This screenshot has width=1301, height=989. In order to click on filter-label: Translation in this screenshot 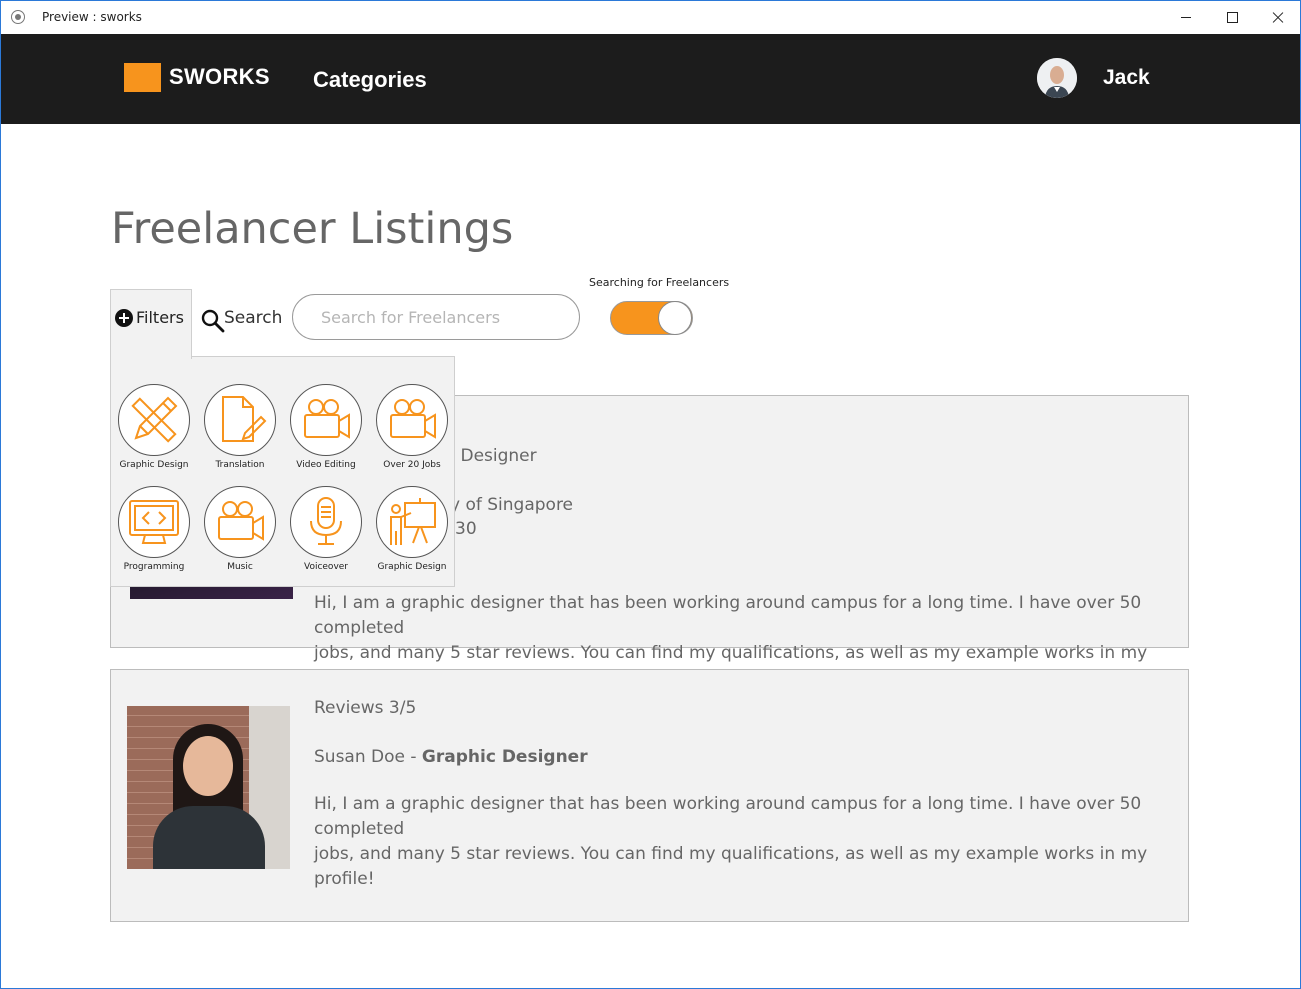, I will do `click(240, 465)`.